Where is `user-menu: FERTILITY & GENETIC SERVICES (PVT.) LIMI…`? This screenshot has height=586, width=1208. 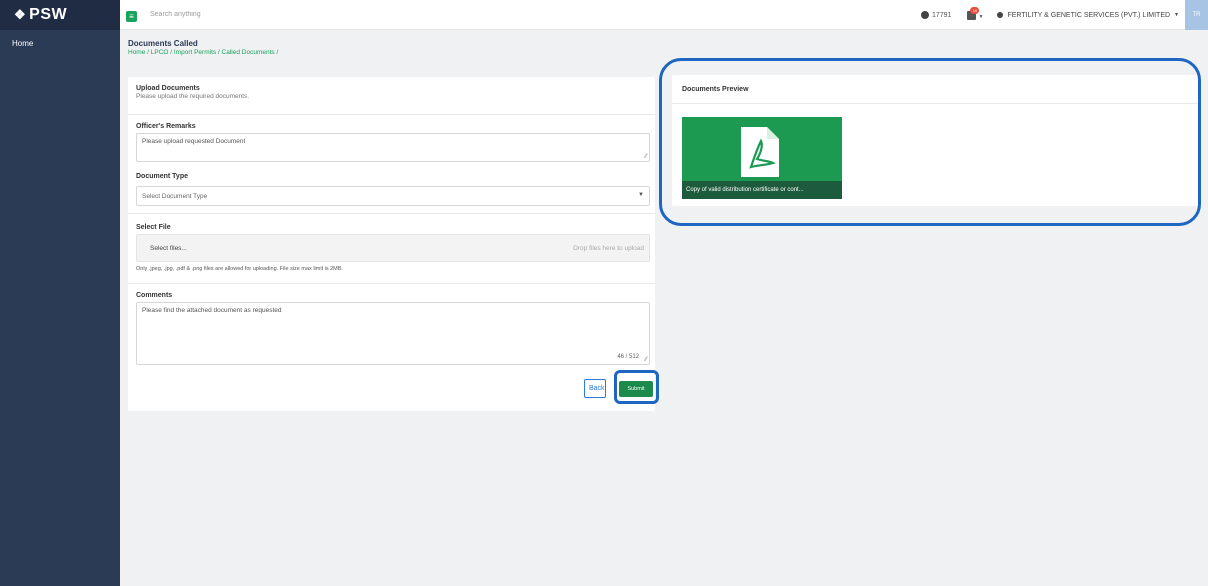
user-menu: FERTILITY & GENETIC SERVICES (PVT.) LIMI… is located at coordinates (1088, 15).